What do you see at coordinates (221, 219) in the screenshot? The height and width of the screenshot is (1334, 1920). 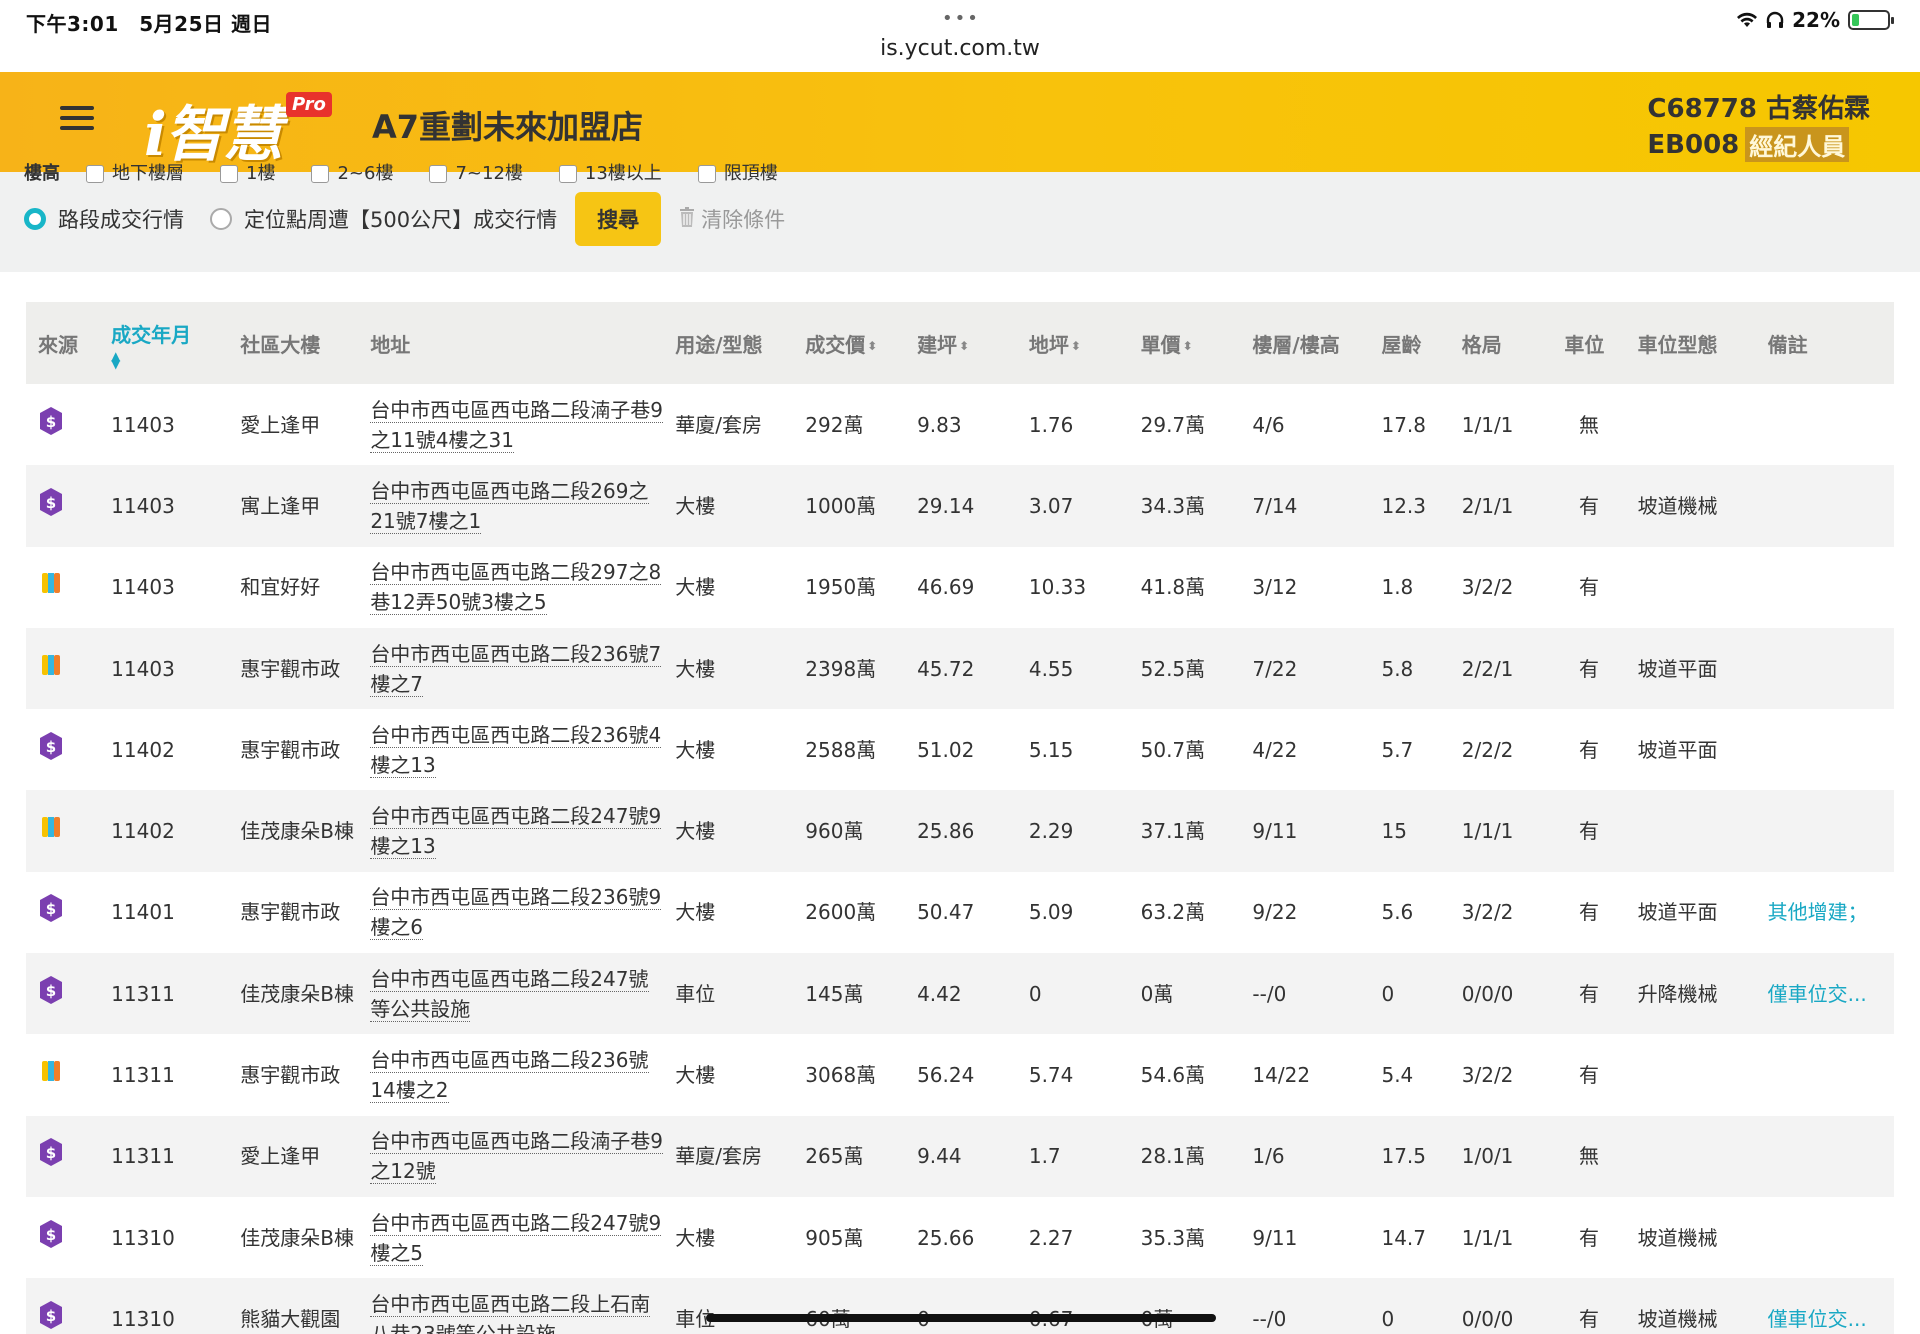 I see `radio-unselected-icon` at bounding box center [221, 219].